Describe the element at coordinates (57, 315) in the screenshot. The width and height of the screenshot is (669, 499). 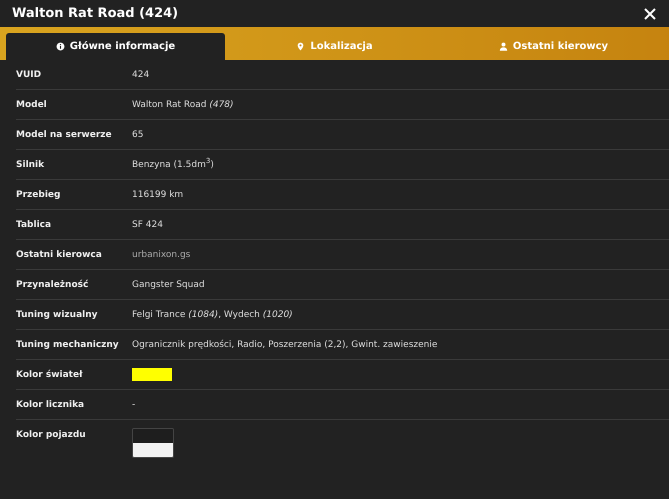
I see `field-label: Tuning wizualny` at that location.